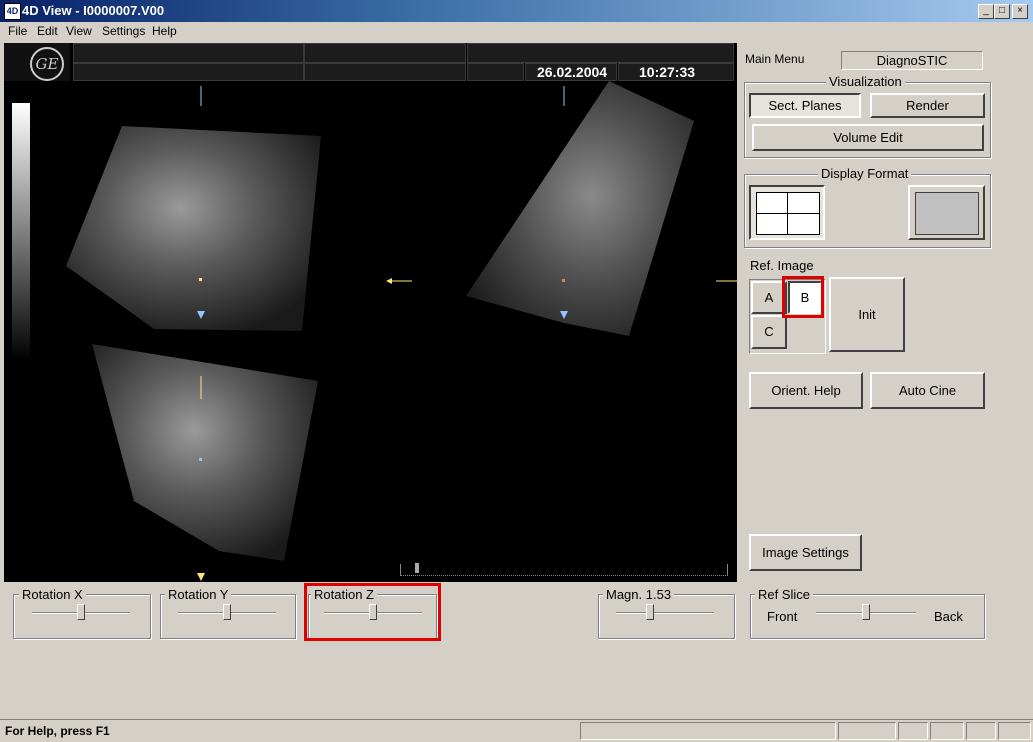  What do you see at coordinates (986, 11) in the screenshot?
I see `minimize-button: _` at bounding box center [986, 11].